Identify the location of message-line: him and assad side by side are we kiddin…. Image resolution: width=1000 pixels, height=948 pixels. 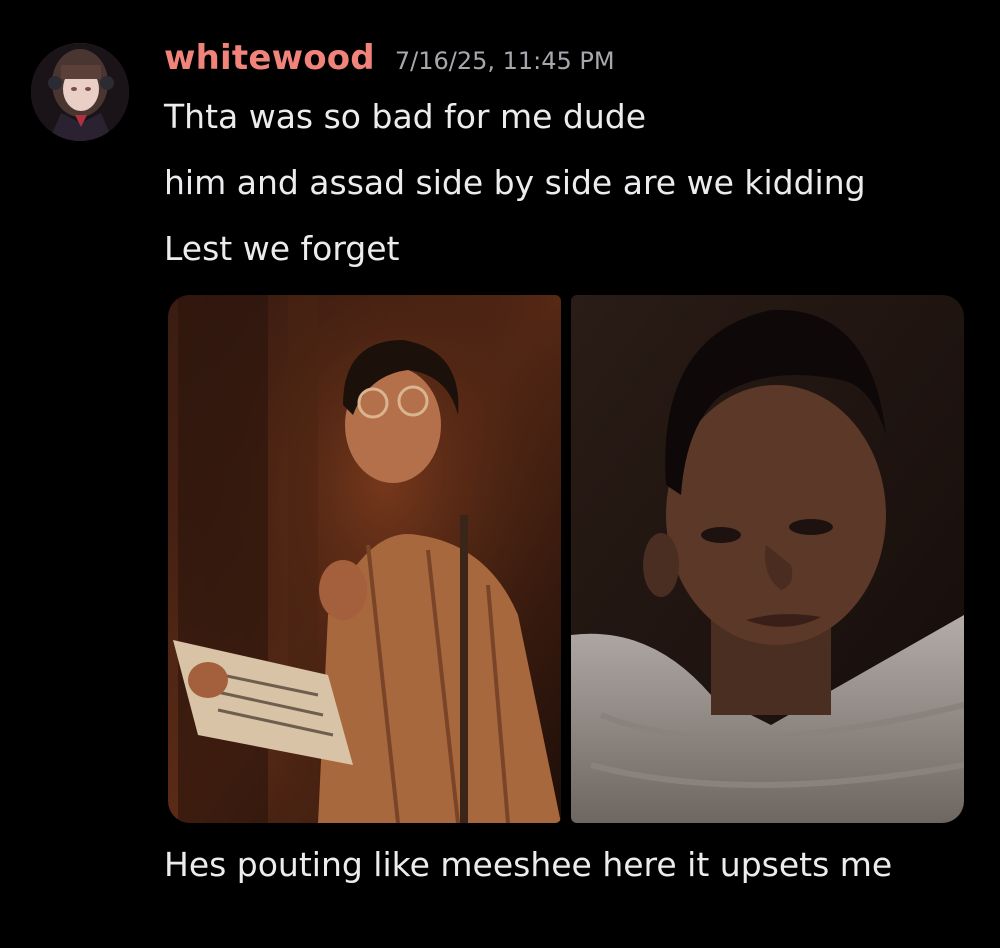
(515, 182).